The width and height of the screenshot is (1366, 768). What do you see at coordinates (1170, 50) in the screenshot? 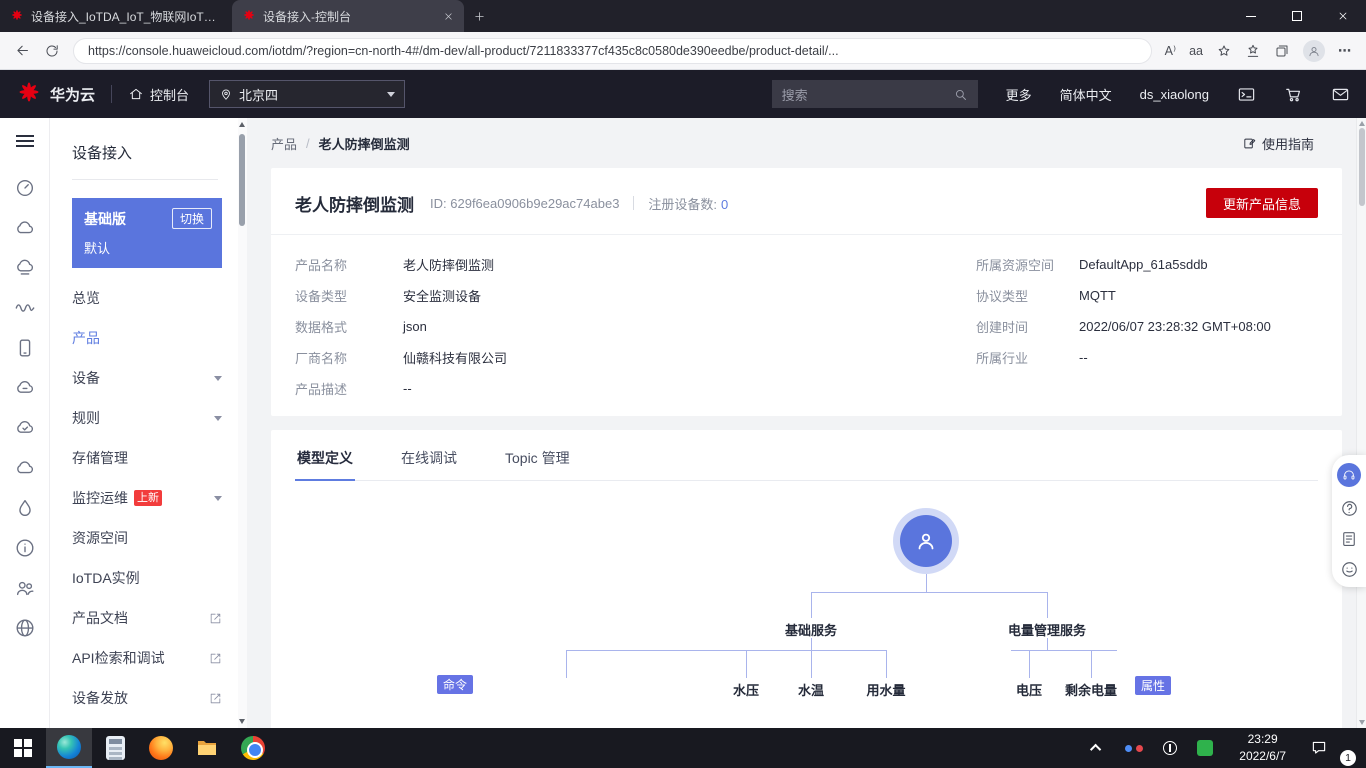
I see `read-aloud-icon: A⁾` at bounding box center [1170, 50].